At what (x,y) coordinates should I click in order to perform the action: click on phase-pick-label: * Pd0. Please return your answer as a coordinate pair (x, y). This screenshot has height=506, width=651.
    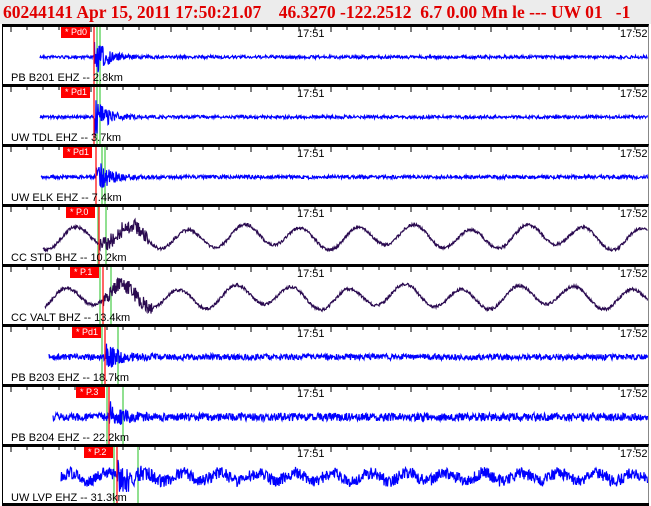
    Looking at the image, I should click on (75, 32).